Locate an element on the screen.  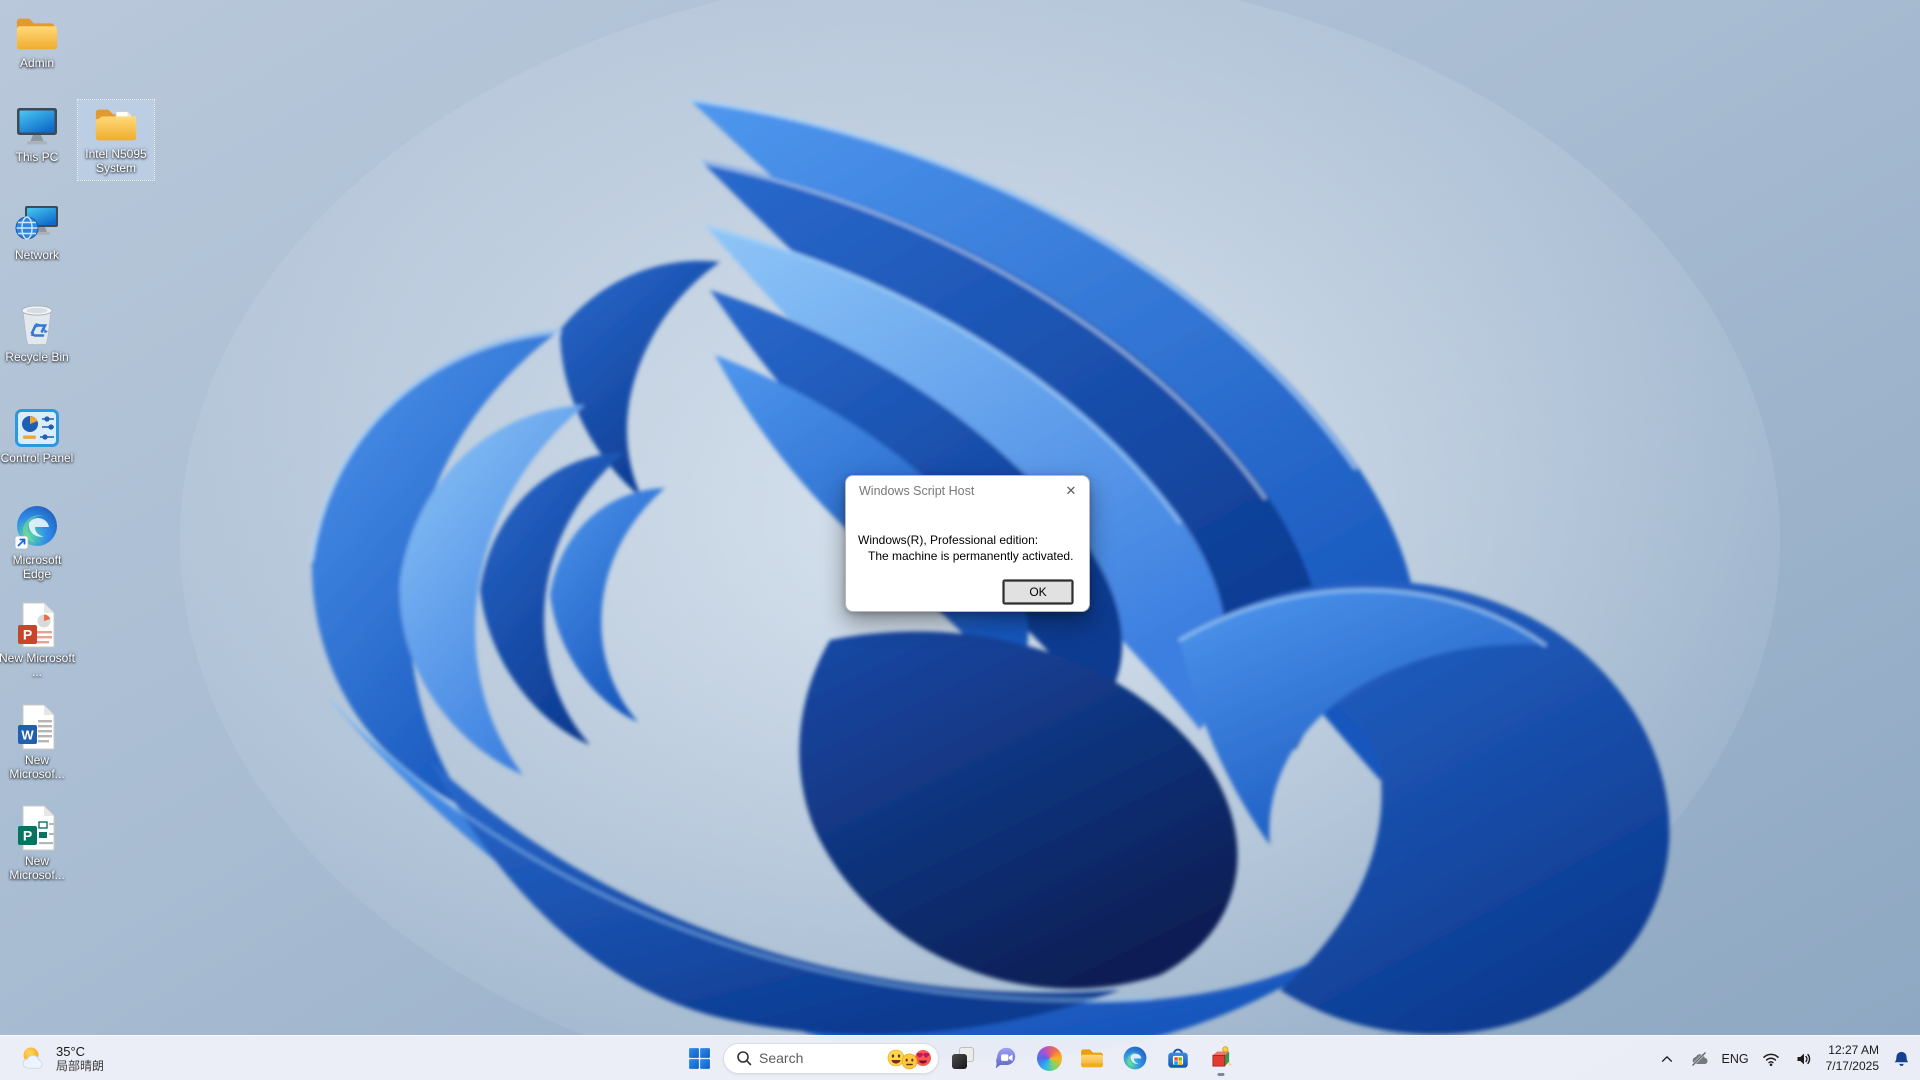
notification-center-button is located at coordinates (1901, 1059).